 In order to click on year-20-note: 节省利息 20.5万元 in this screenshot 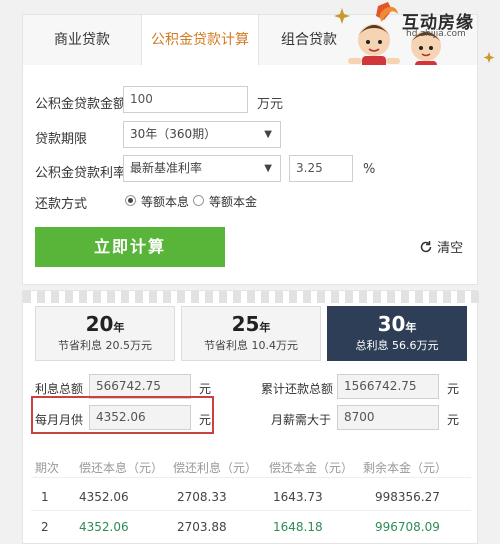, I will do `click(105, 345)`.